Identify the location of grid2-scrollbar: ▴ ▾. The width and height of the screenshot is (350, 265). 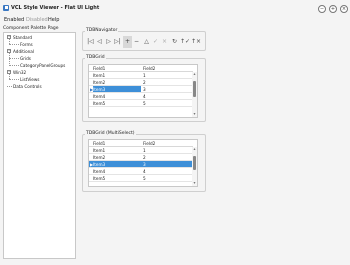
(194, 166).